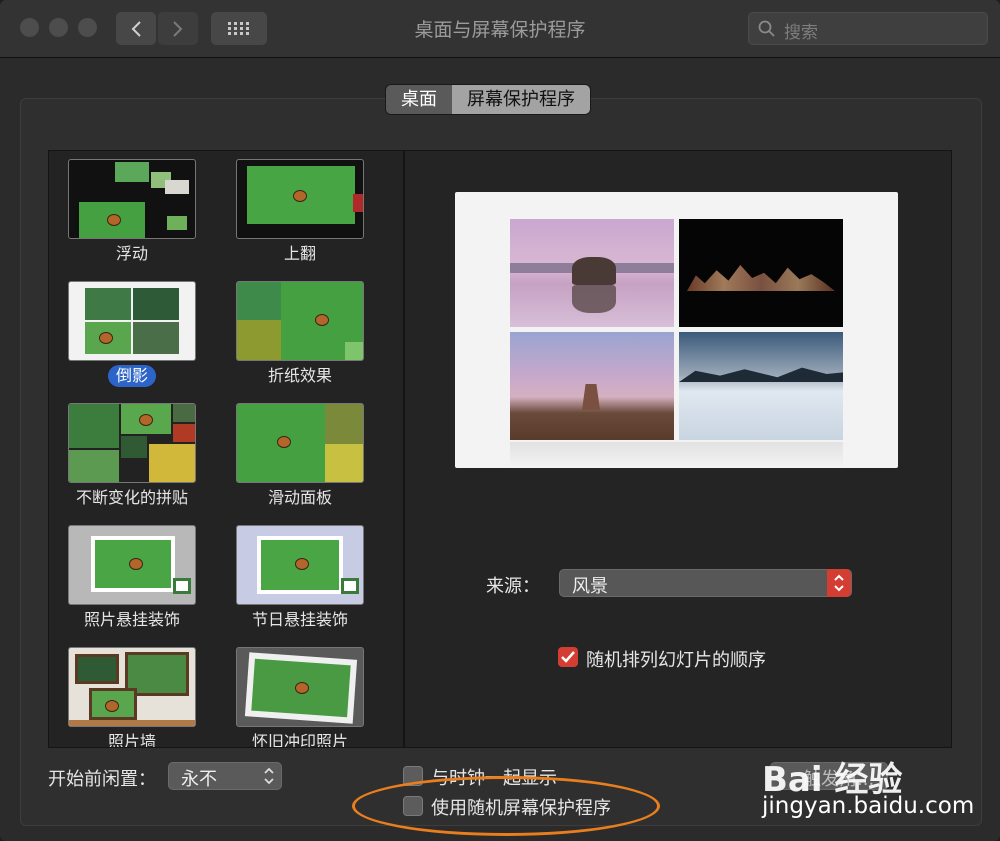 The height and width of the screenshot is (841, 1000). Describe the element at coordinates (299, 253) in the screenshot. I see `screensaver-label: 上翻` at that location.